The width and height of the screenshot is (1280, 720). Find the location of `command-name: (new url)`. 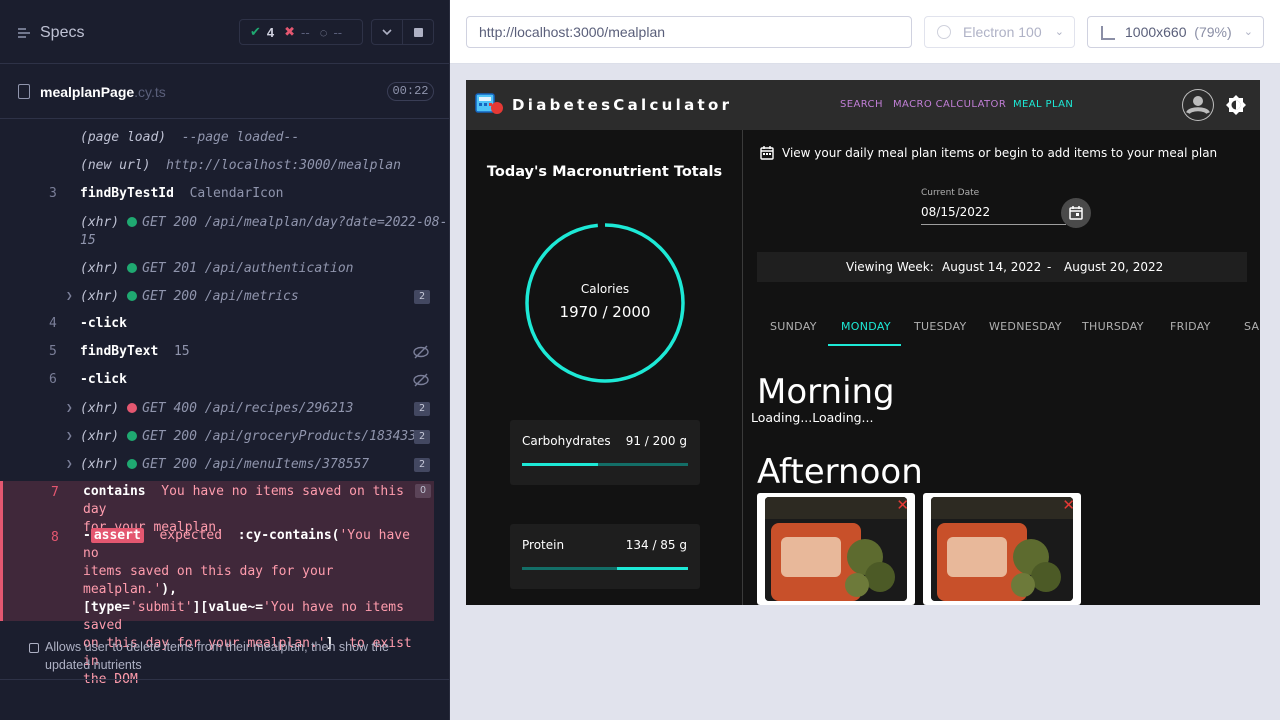

command-name: (new url) is located at coordinates (115, 165).